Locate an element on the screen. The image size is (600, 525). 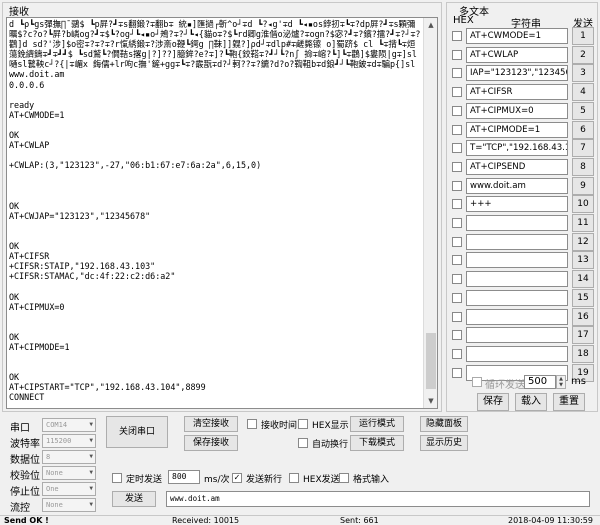
baud-select: 115200 ▼ is located at coordinates (69, 441).